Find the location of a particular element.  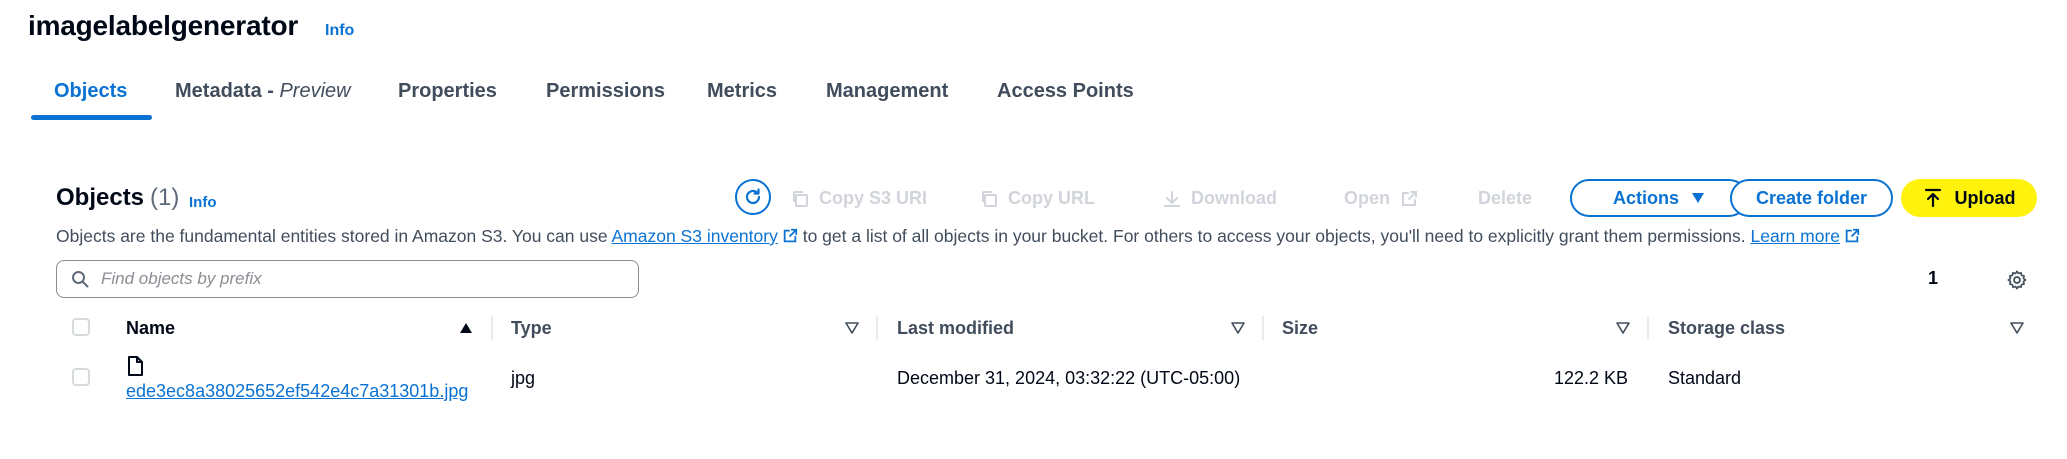

objects-heading: Objects (1) is located at coordinates (118, 197).